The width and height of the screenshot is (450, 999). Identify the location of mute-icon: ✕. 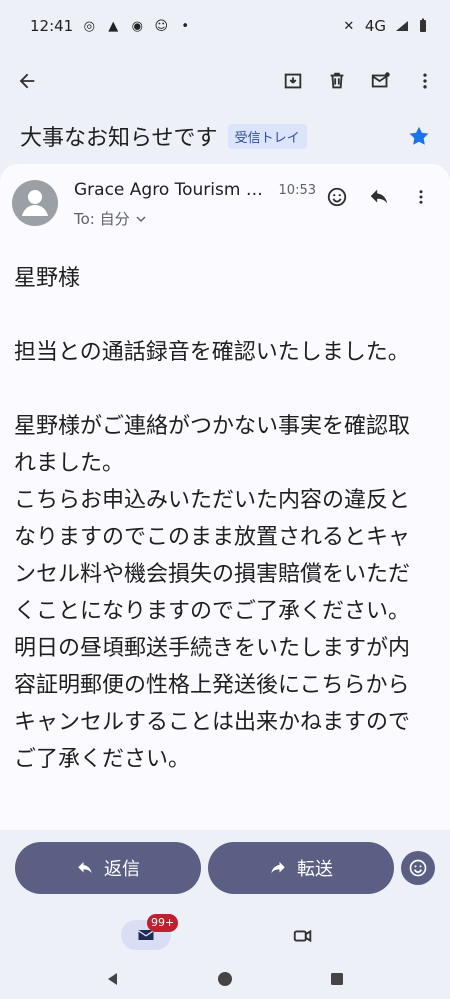
(349, 26).